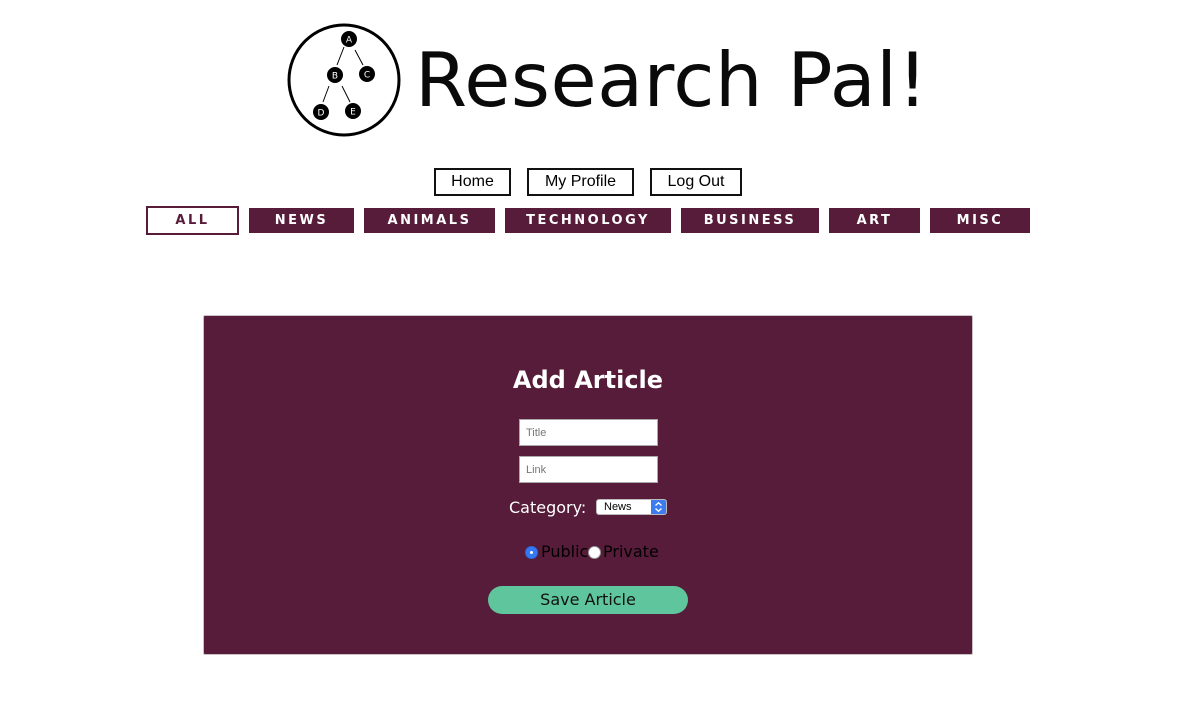 Image resolution: width=1182 pixels, height=702 pixels. I want to click on public-radio, so click(531, 552).